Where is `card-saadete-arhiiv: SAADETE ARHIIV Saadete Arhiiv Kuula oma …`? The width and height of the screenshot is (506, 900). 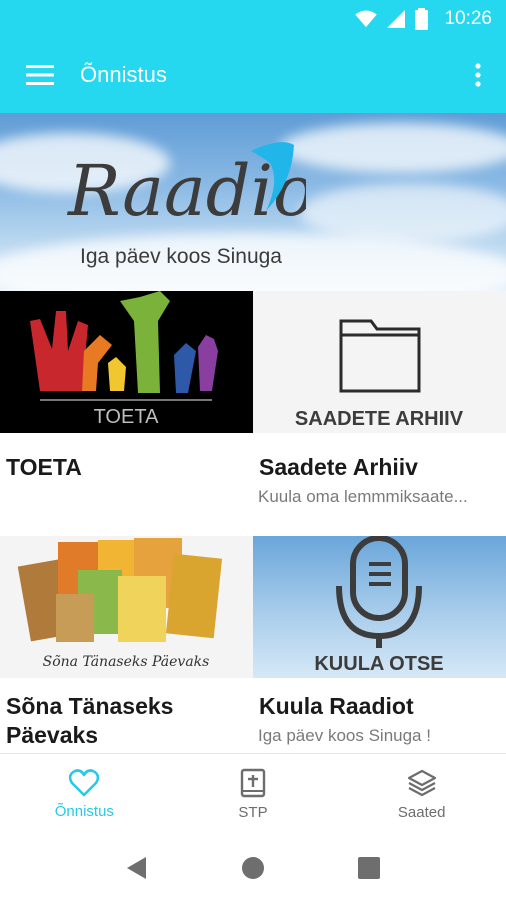 card-saadete-arhiiv: SAADETE ARHIIV Saadete Arhiiv Kuula oma … is located at coordinates (379, 399).